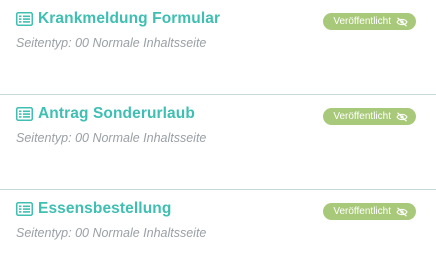 This screenshot has height=260, width=436. Describe the element at coordinates (104, 209) in the screenshot. I see `page-title: Essensbestellung` at that location.